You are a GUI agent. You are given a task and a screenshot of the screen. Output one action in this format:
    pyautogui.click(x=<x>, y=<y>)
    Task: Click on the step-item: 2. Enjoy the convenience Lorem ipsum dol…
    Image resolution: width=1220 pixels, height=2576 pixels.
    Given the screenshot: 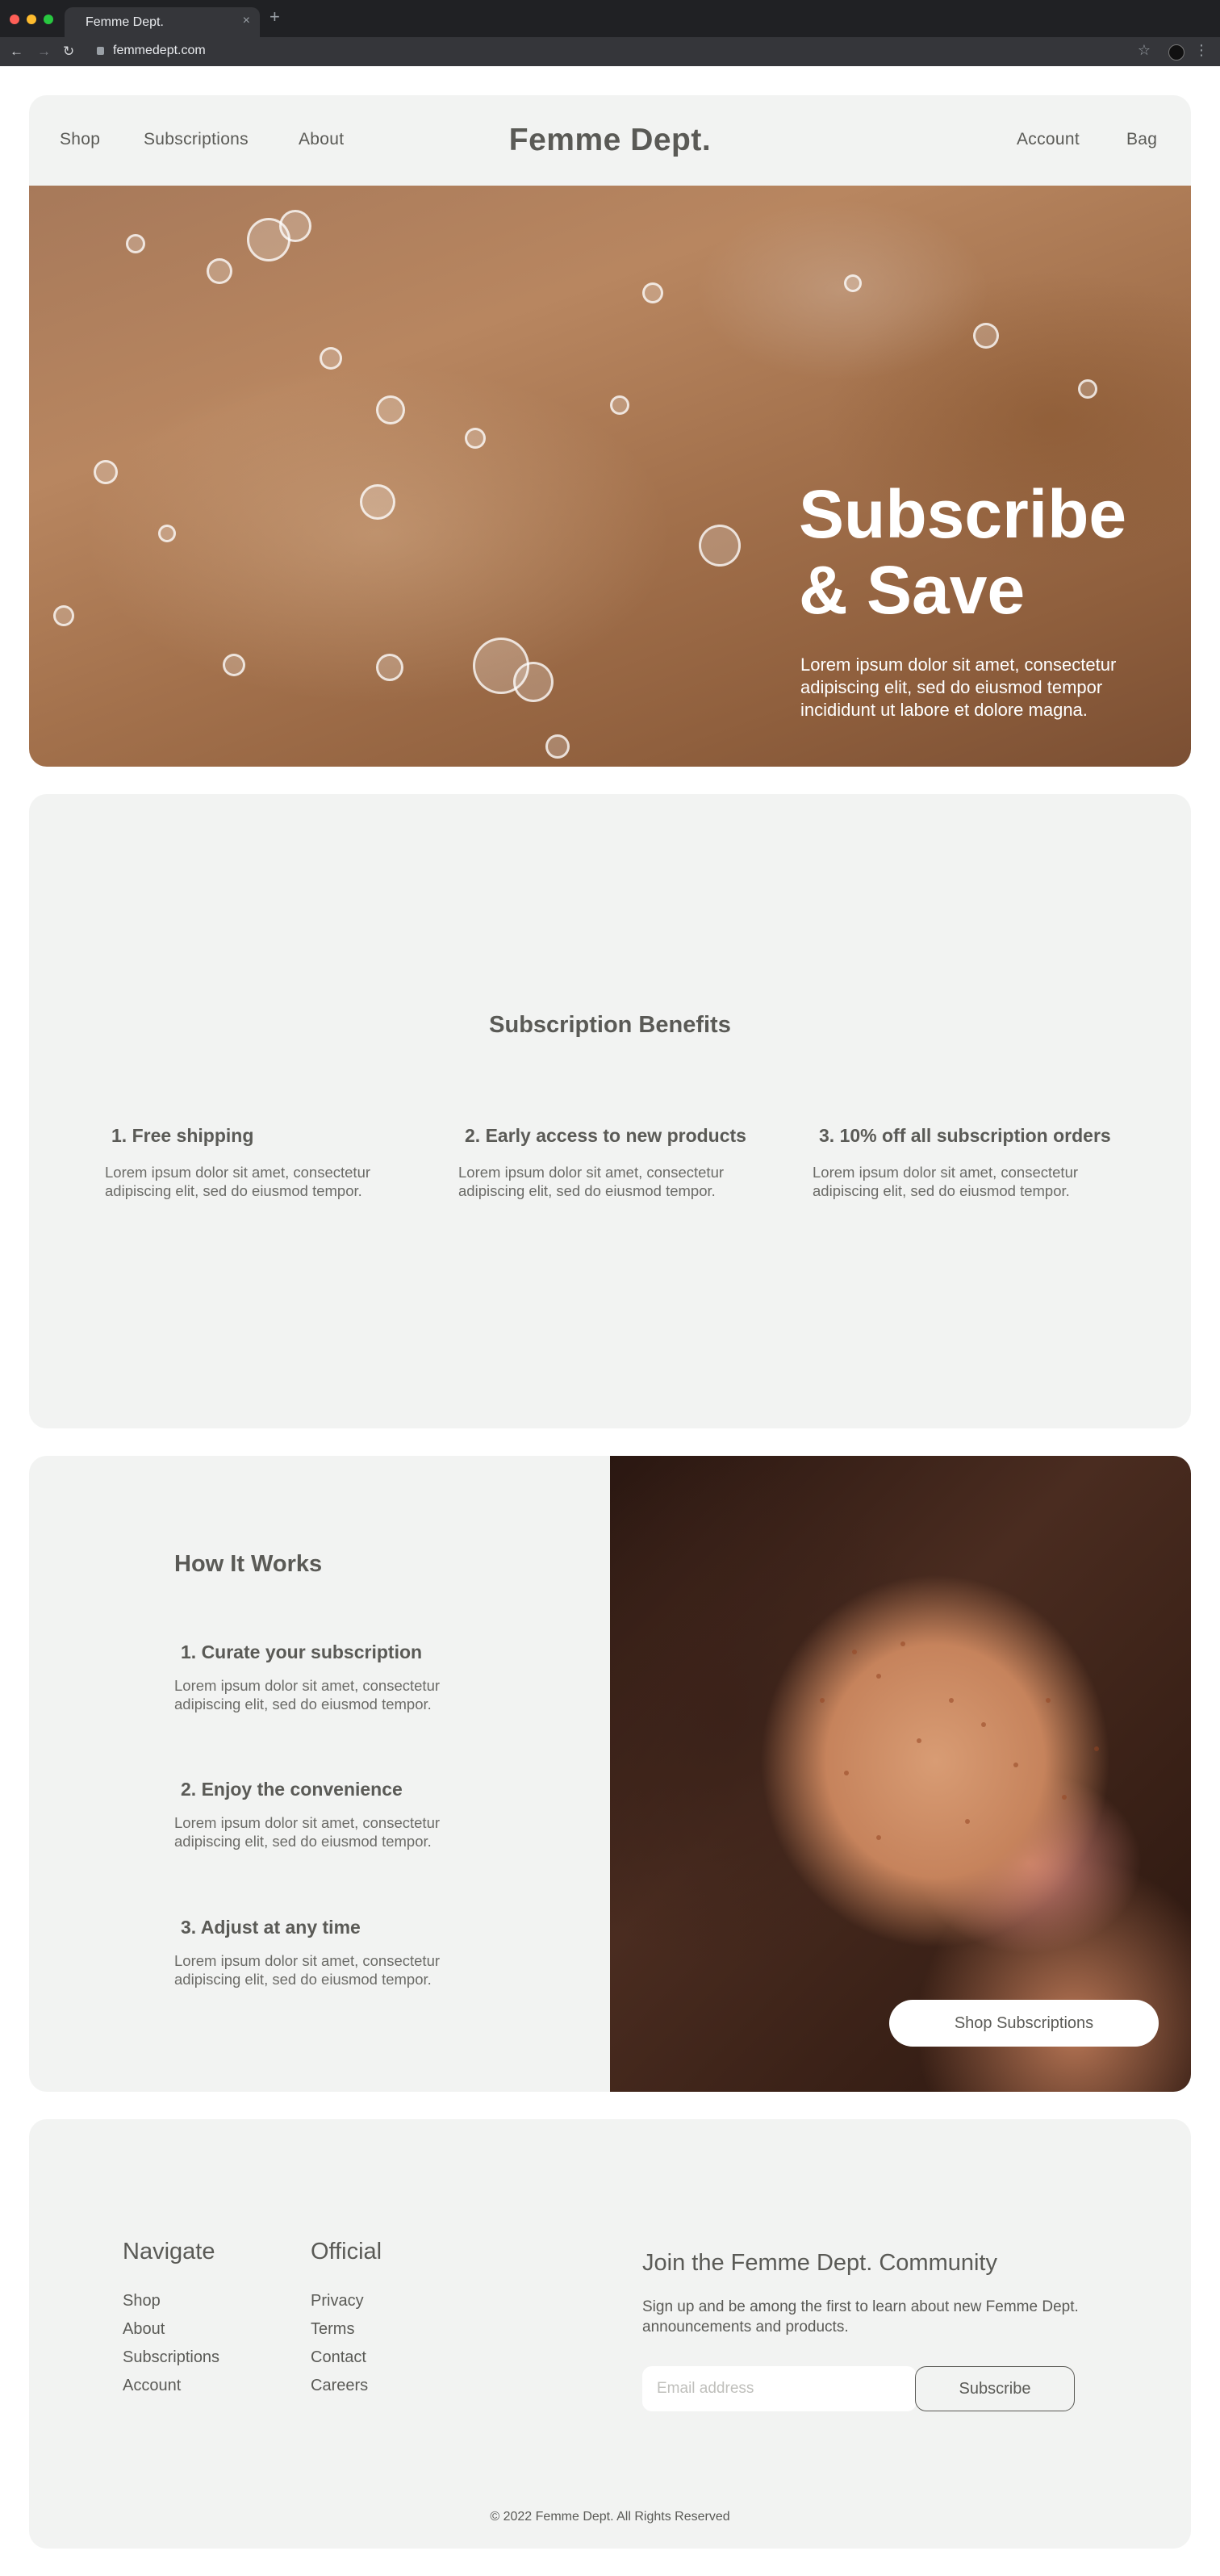 What is the action you would take?
    pyautogui.click(x=335, y=1814)
    